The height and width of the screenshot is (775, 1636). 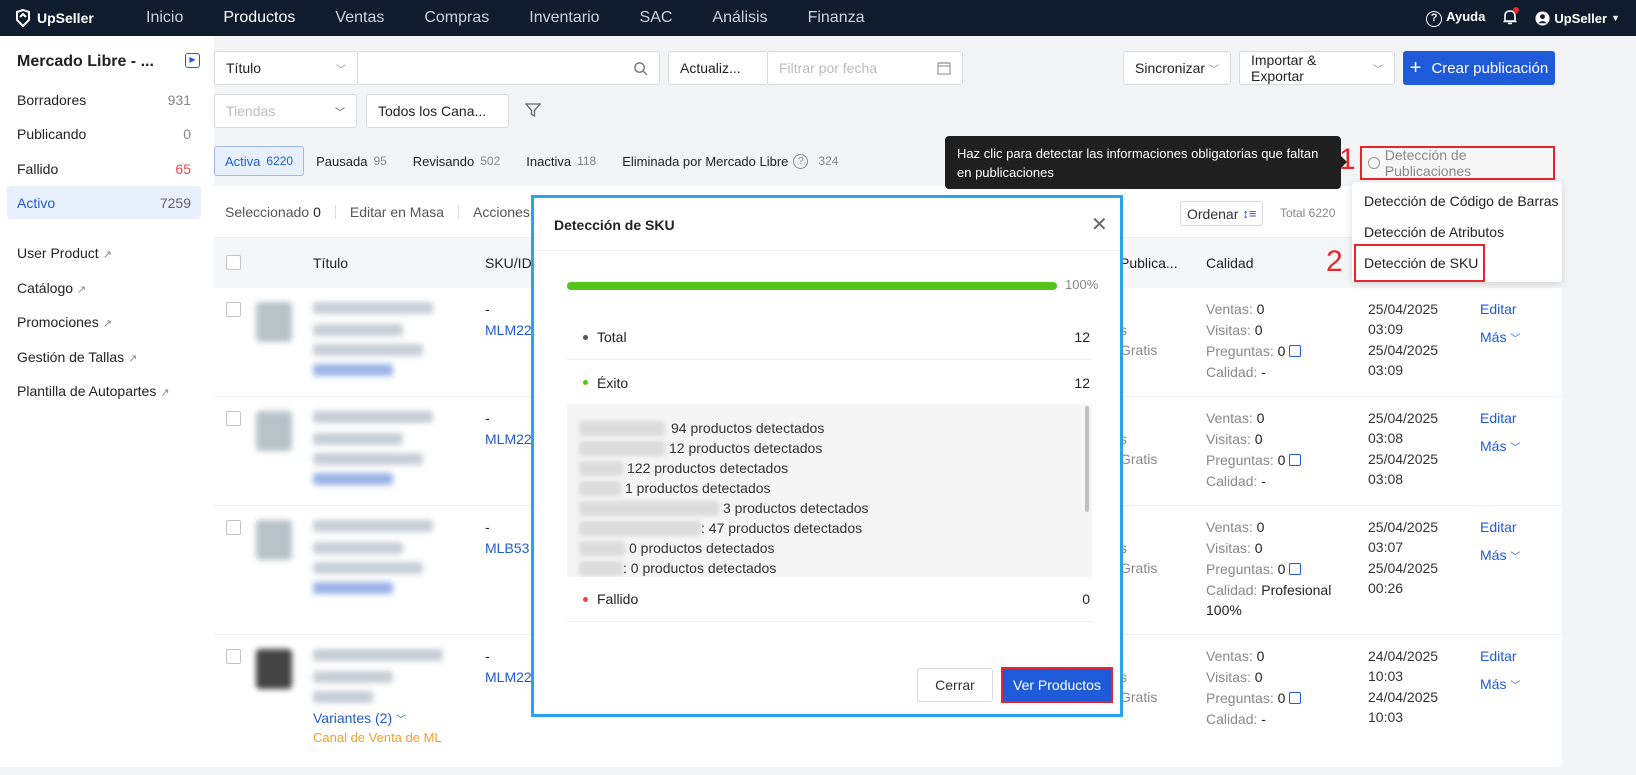 What do you see at coordinates (801, 161) in the screenshot?
I see `help-icon: ?` at bounding box center [801, 161].